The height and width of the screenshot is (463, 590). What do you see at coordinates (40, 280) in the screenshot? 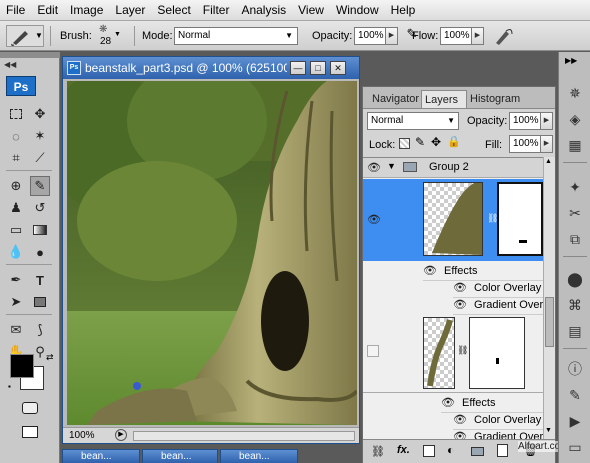
I see `type-tool-icon: T` at bounding box center [40, 280].